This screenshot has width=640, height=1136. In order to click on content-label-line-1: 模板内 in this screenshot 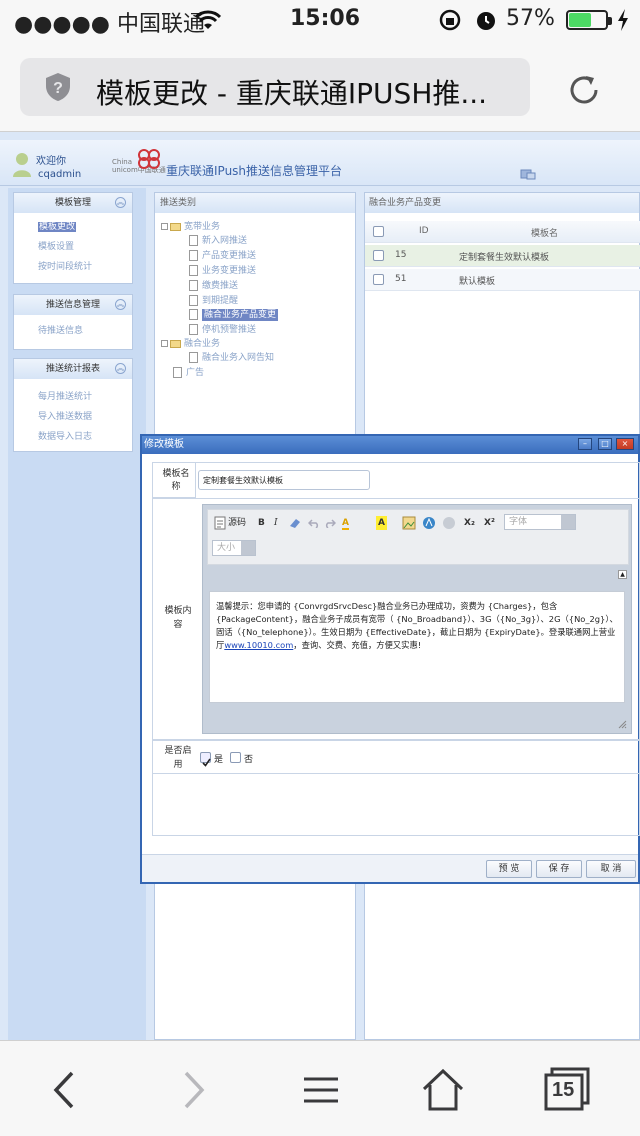, I will do `click(178, 611)`.